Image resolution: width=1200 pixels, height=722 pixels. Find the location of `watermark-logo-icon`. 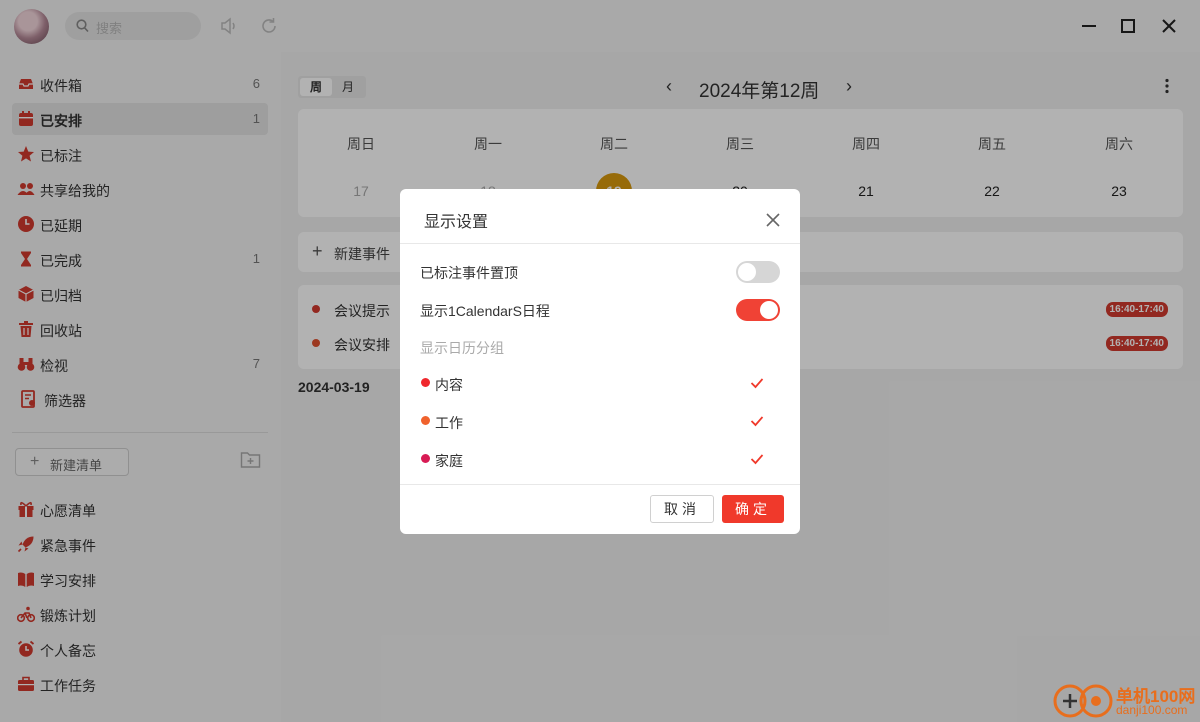

watermark-logo-icon is located at coordinates (1083, 701).